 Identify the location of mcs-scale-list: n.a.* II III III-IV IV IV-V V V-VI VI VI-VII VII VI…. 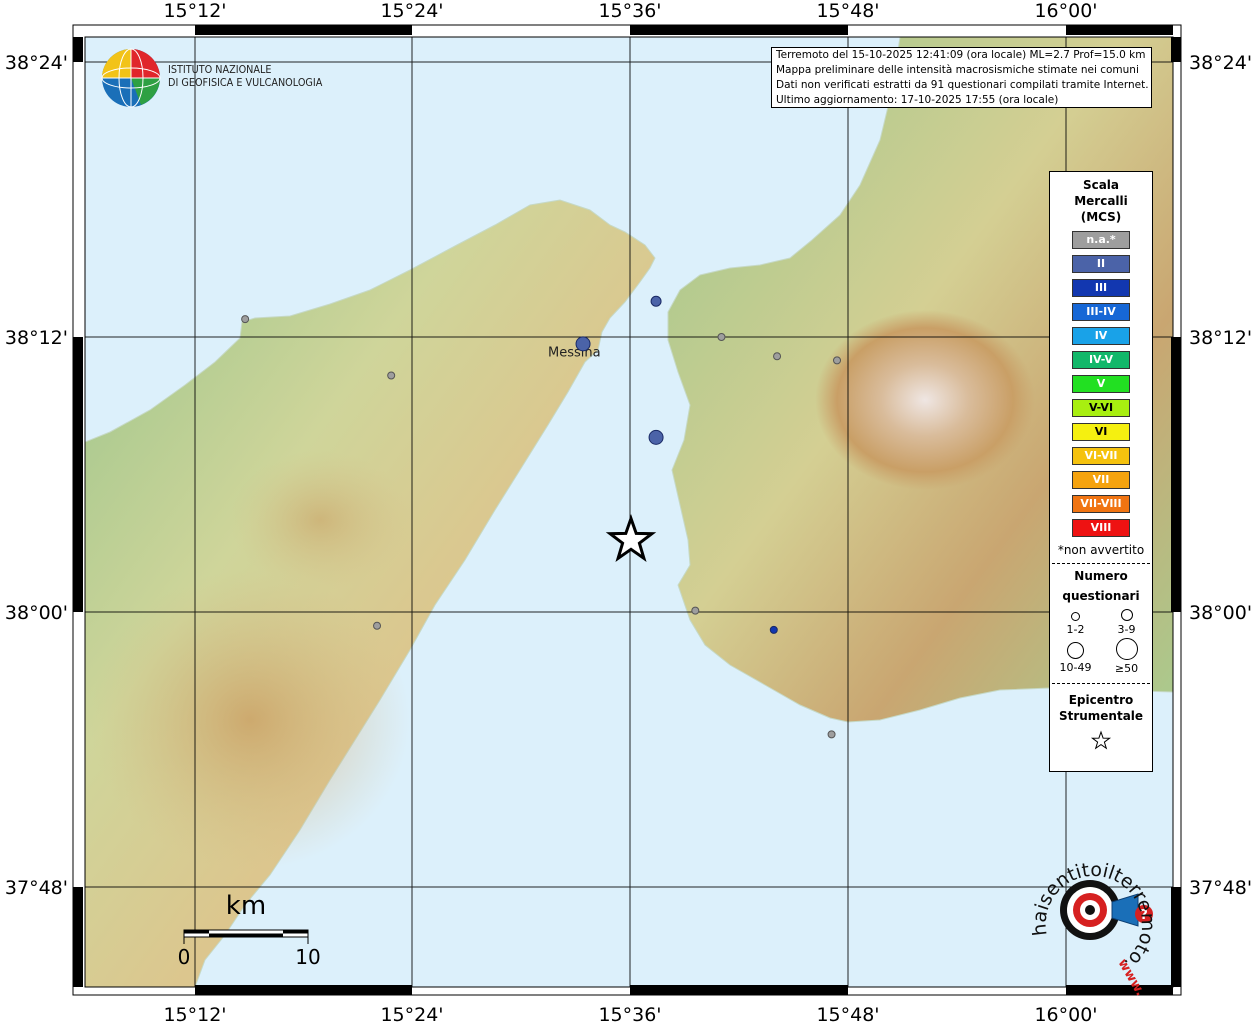
(1101, 384).